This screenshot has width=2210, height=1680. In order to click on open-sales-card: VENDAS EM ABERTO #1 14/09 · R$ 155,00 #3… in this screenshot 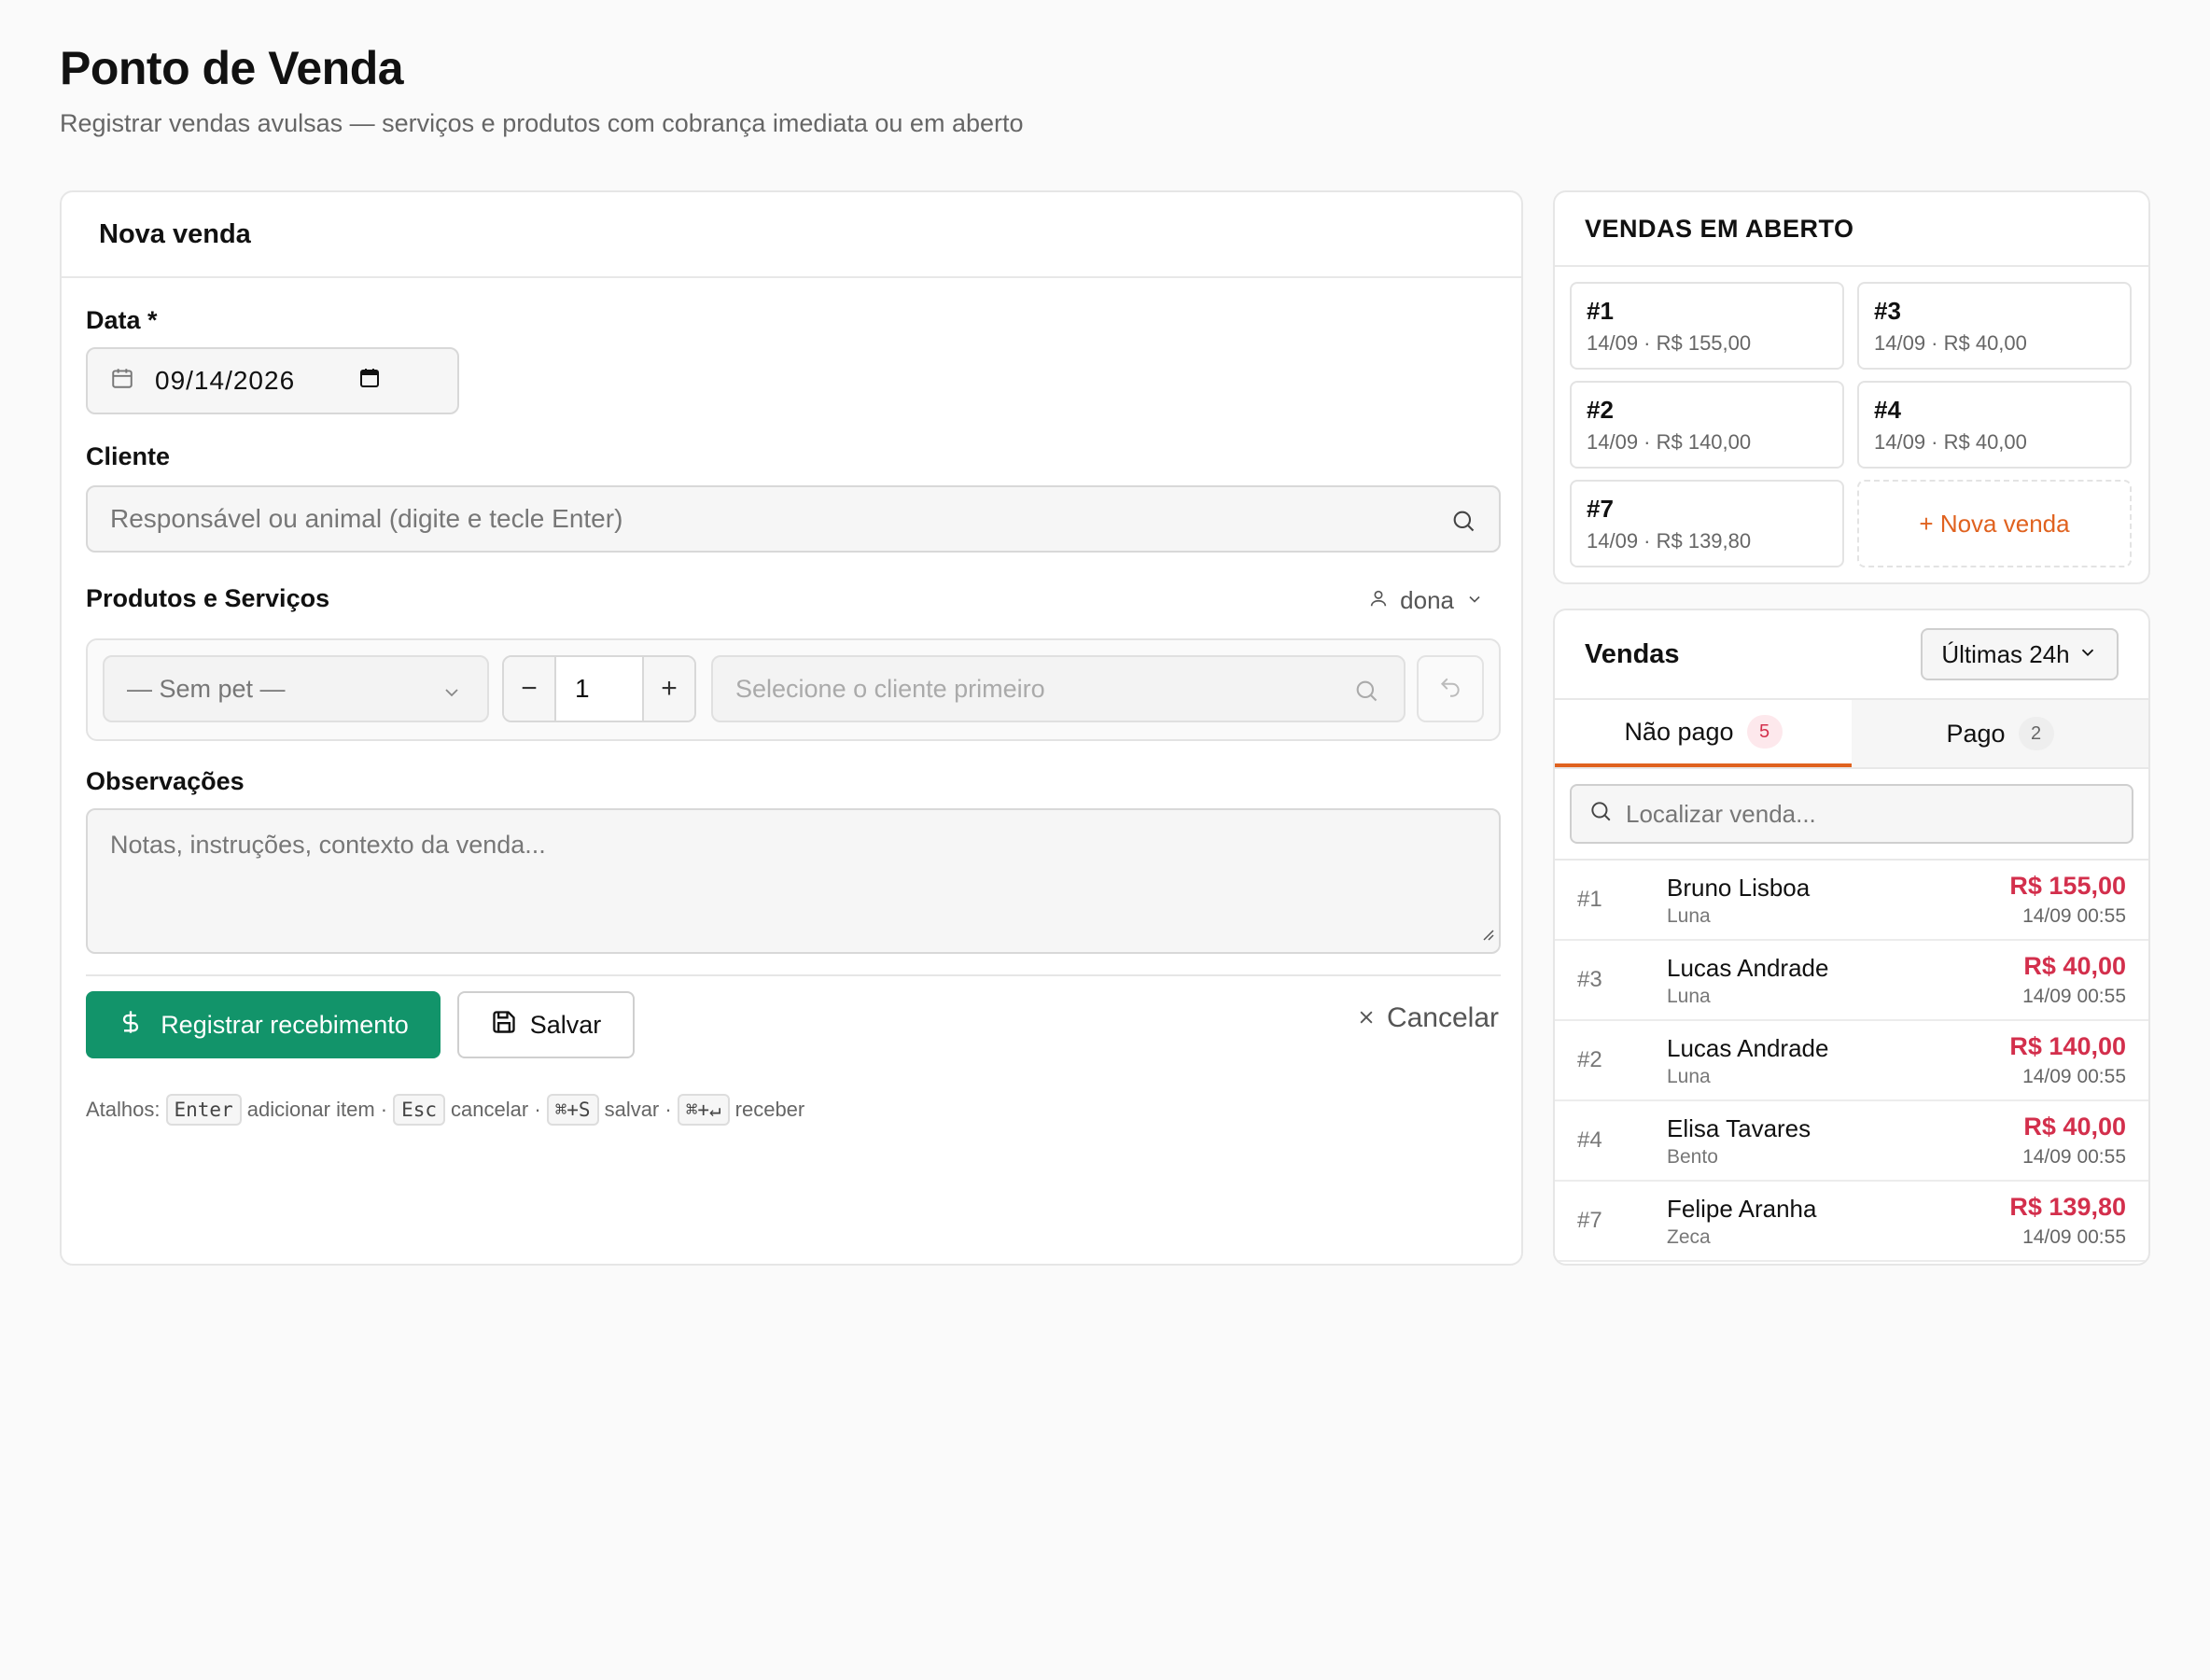, I will do `click(1851, 387)`.